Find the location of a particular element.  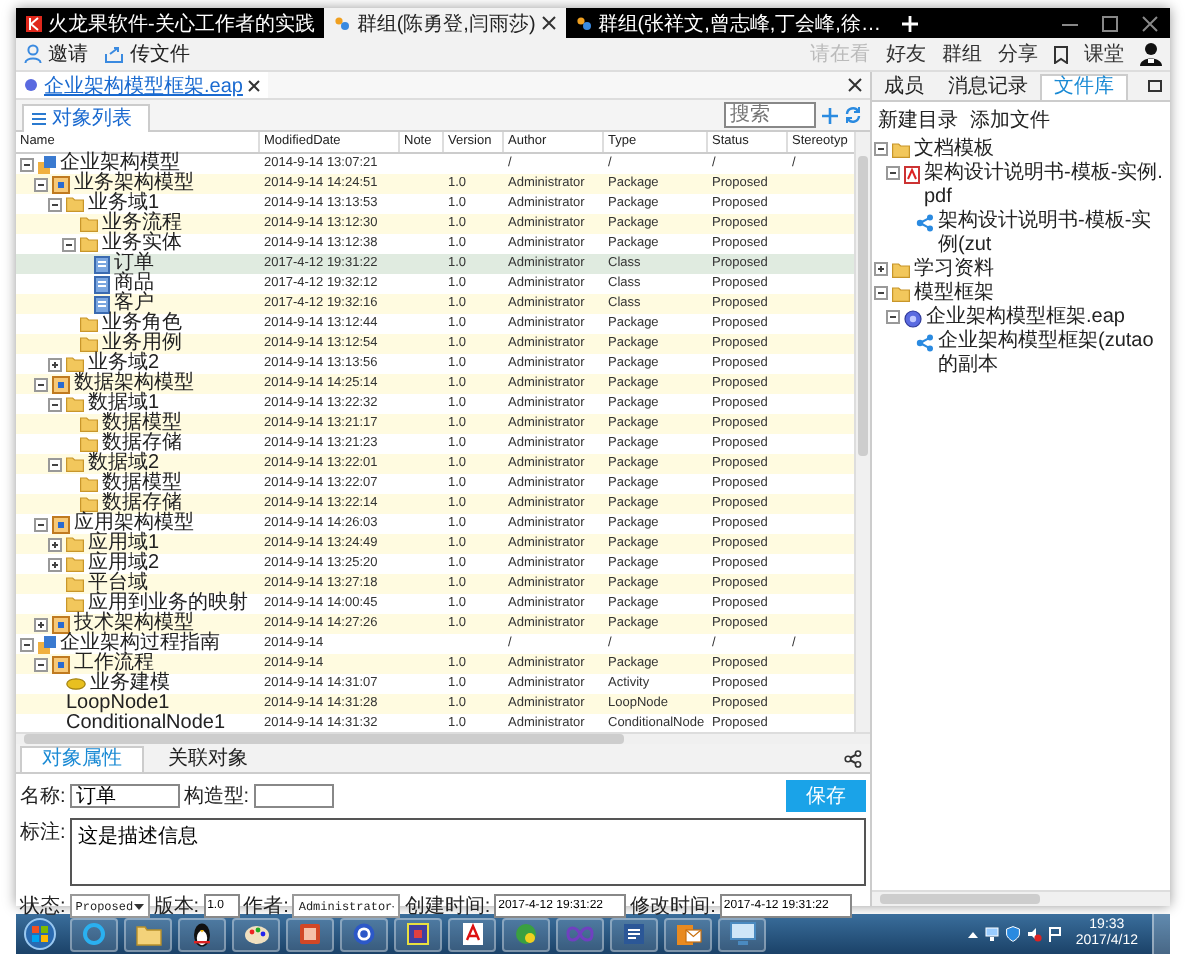

file-tree-item: 企业架构模型框架.eap is located at coordinates (1025, 318).